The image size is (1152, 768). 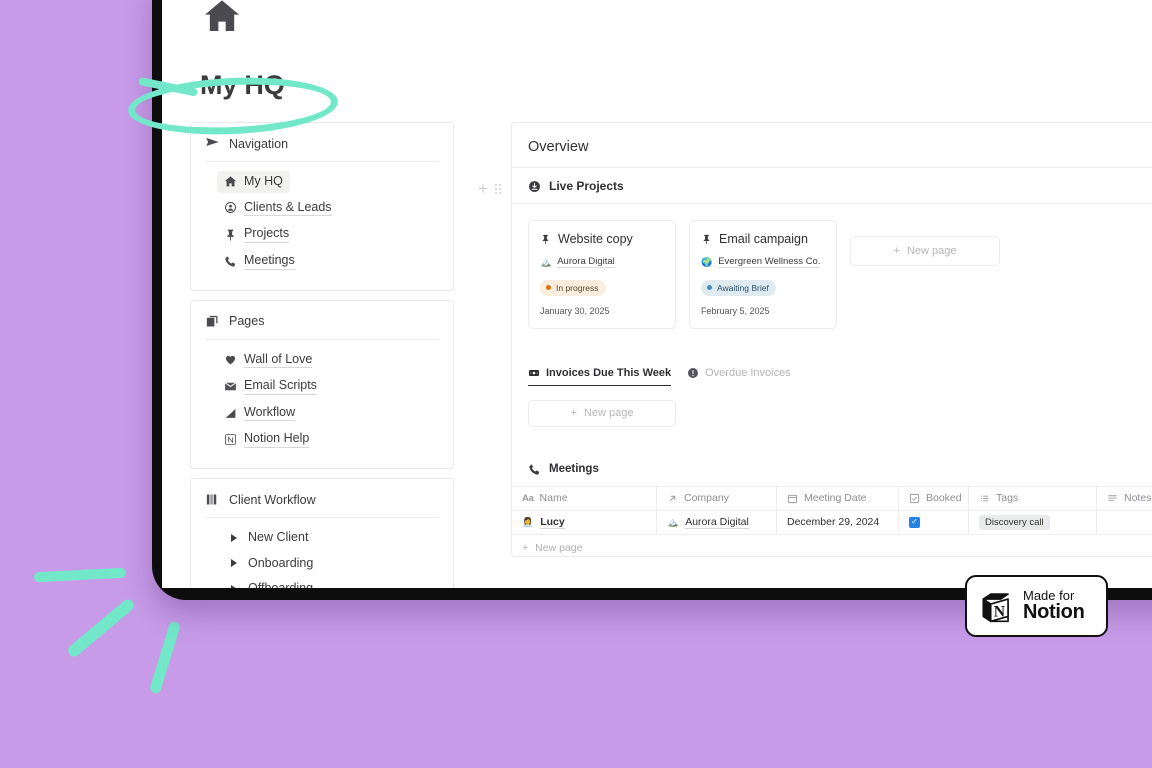 I want to click on sidebar-section-header: Navigation, so click(x=322, y=142).